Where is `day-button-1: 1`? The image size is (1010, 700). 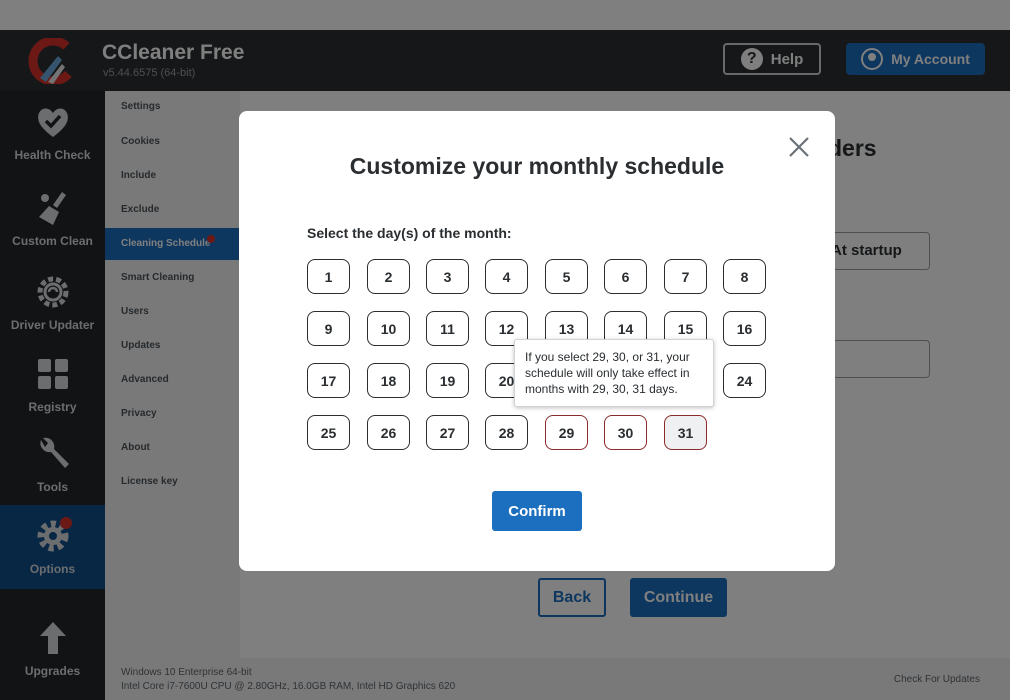
day-button-1: 1 is located at coordinates (328, 276).